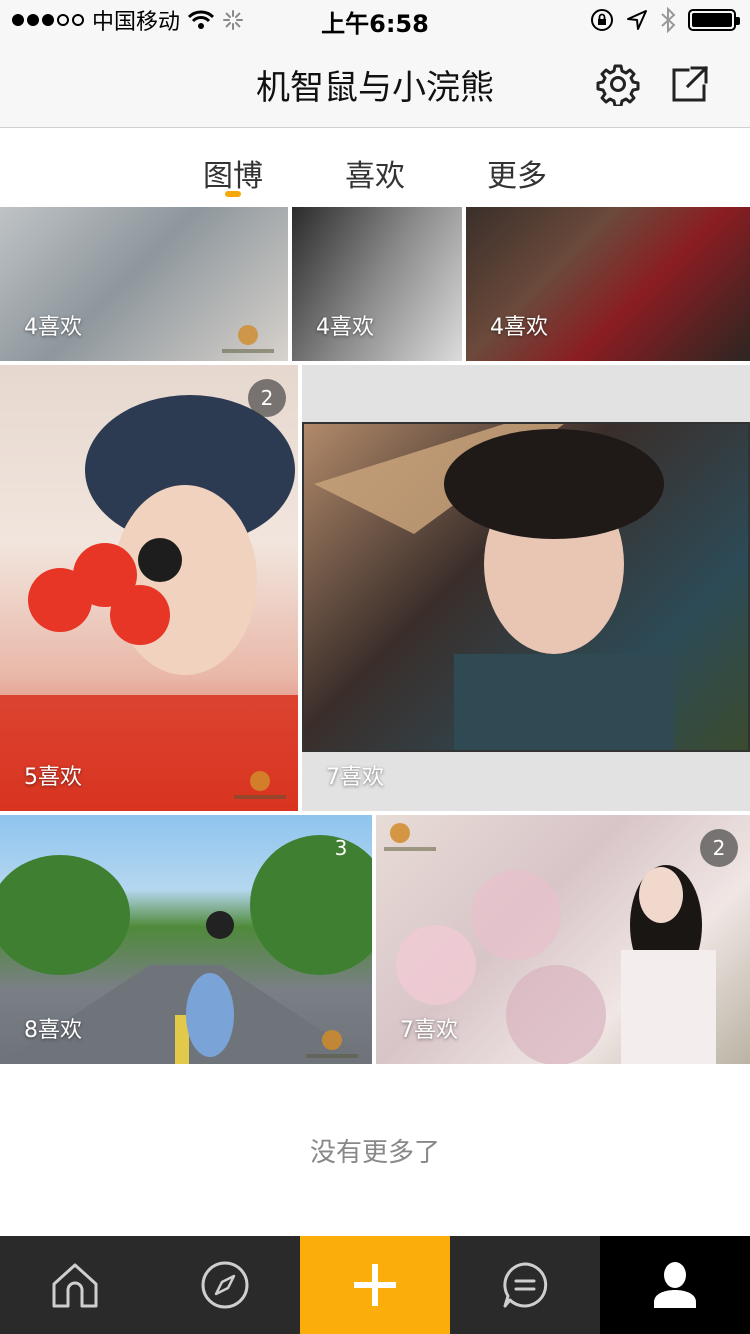 This screenshot has height=1334, width=750. I want to click on active-tab-indicator, so click(233, 194).